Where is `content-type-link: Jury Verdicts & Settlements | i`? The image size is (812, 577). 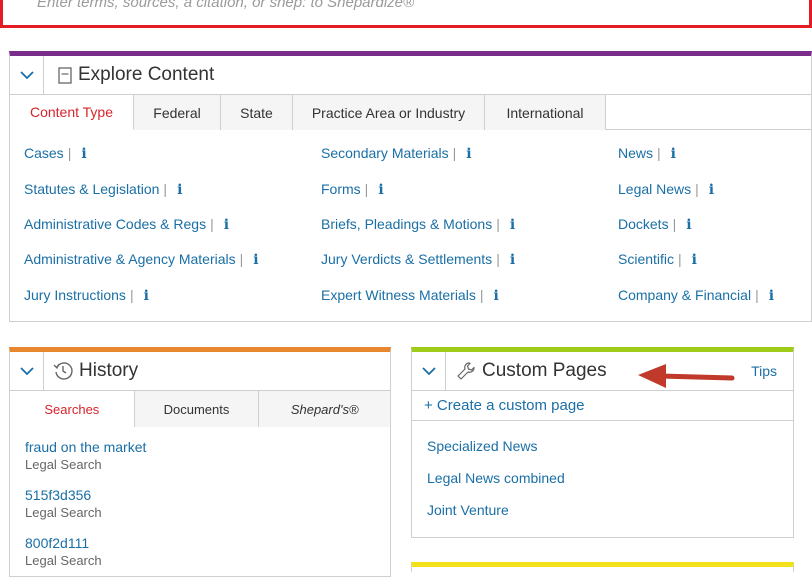 content-type-link: Jury Verdicts & Settlements | i is located at coordinates (418, 259).